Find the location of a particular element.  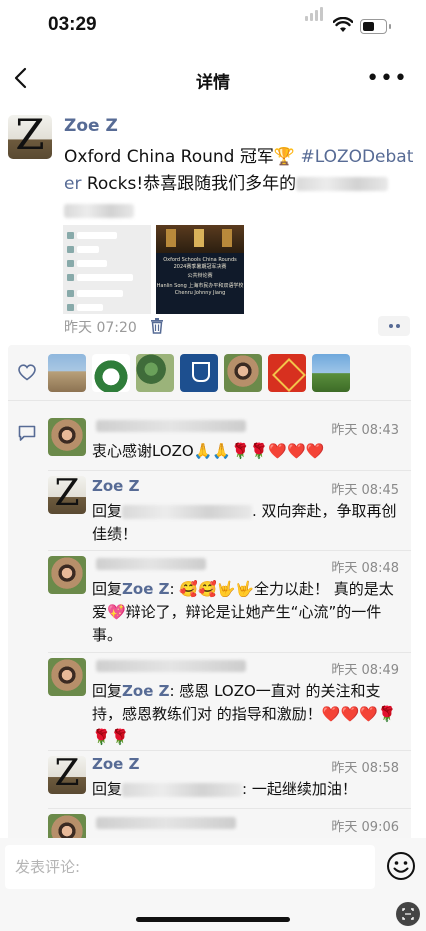

status-time: 03:29 is located at coordinates (72, 24).